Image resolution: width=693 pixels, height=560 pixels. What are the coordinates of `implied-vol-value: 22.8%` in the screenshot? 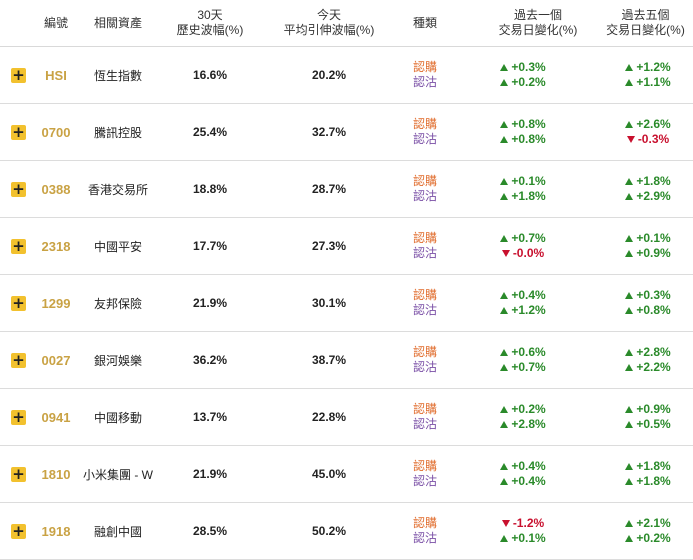 It's located at (329, 417).